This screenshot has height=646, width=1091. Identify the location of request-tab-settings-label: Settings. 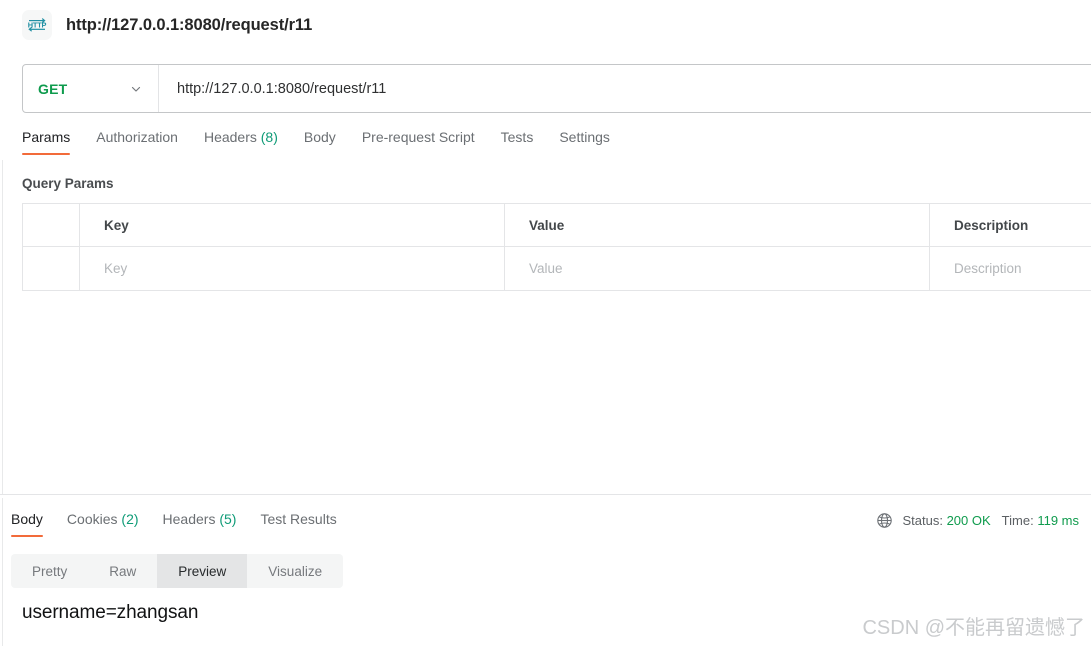
(584, 137).